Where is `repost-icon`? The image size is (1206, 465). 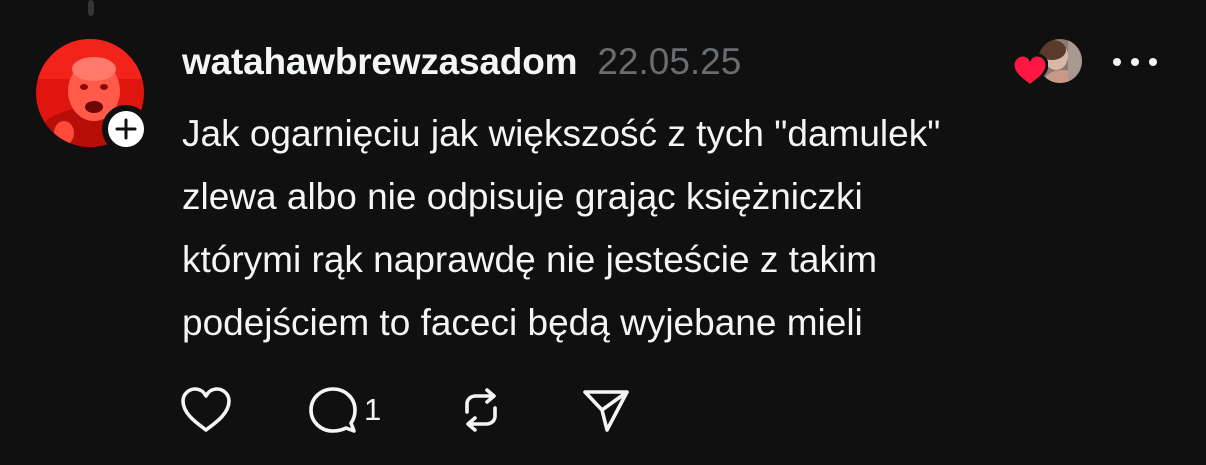 repost-icon is located at coordinates (481, 410).